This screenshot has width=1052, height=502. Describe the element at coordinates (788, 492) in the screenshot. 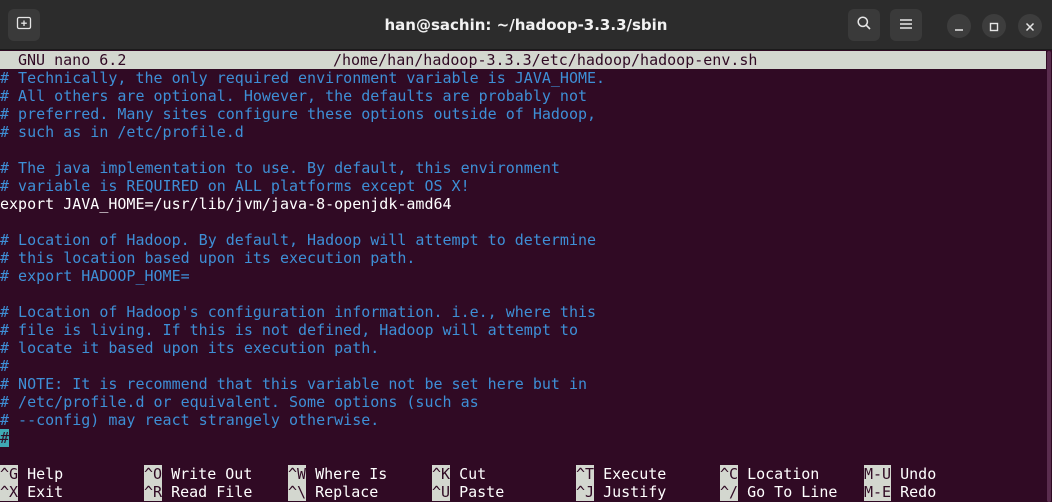

I see `shortcut-label: Go To Line` at that location.